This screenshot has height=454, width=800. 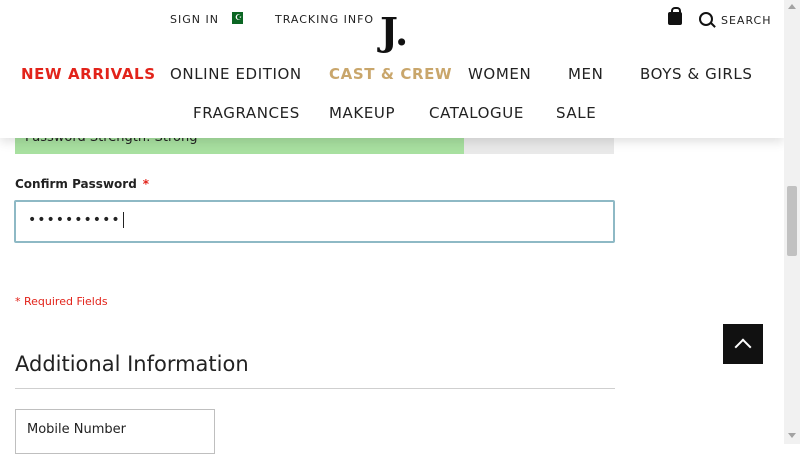 I want to click on nav-boys-girls: BOYS & GIRLS, so click(x=696, y=74).